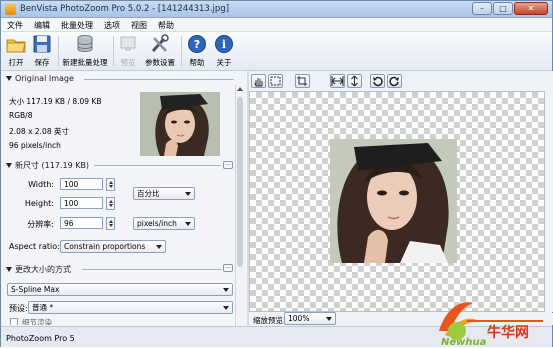  What do you see at coordinates (81, 223) in the screenshot?
I see `resolution-input: 96` at bounding box center [81, 223].